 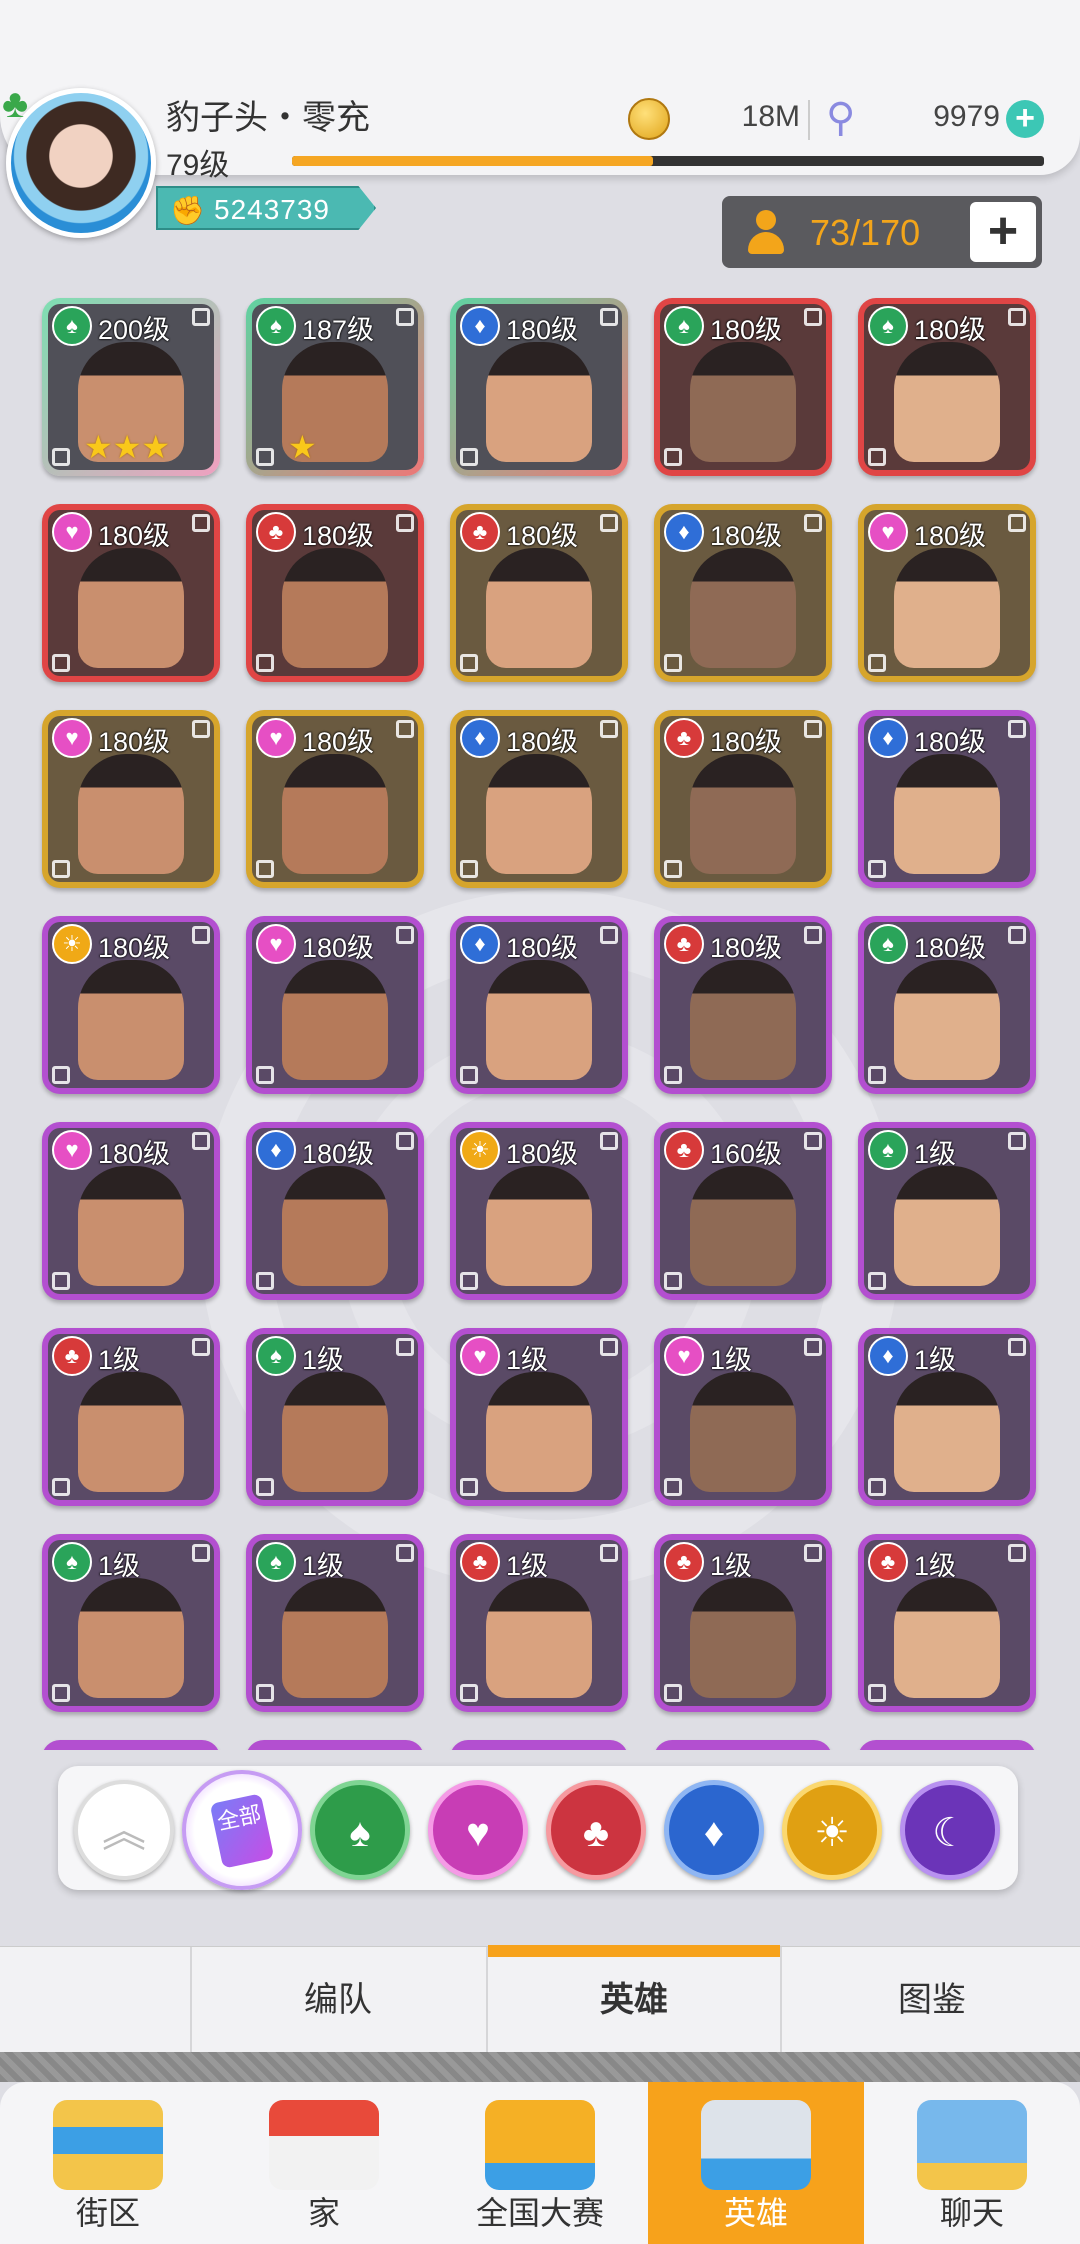 I want to click on nav-heroes: 英雄, so click(x=756, y=2163).